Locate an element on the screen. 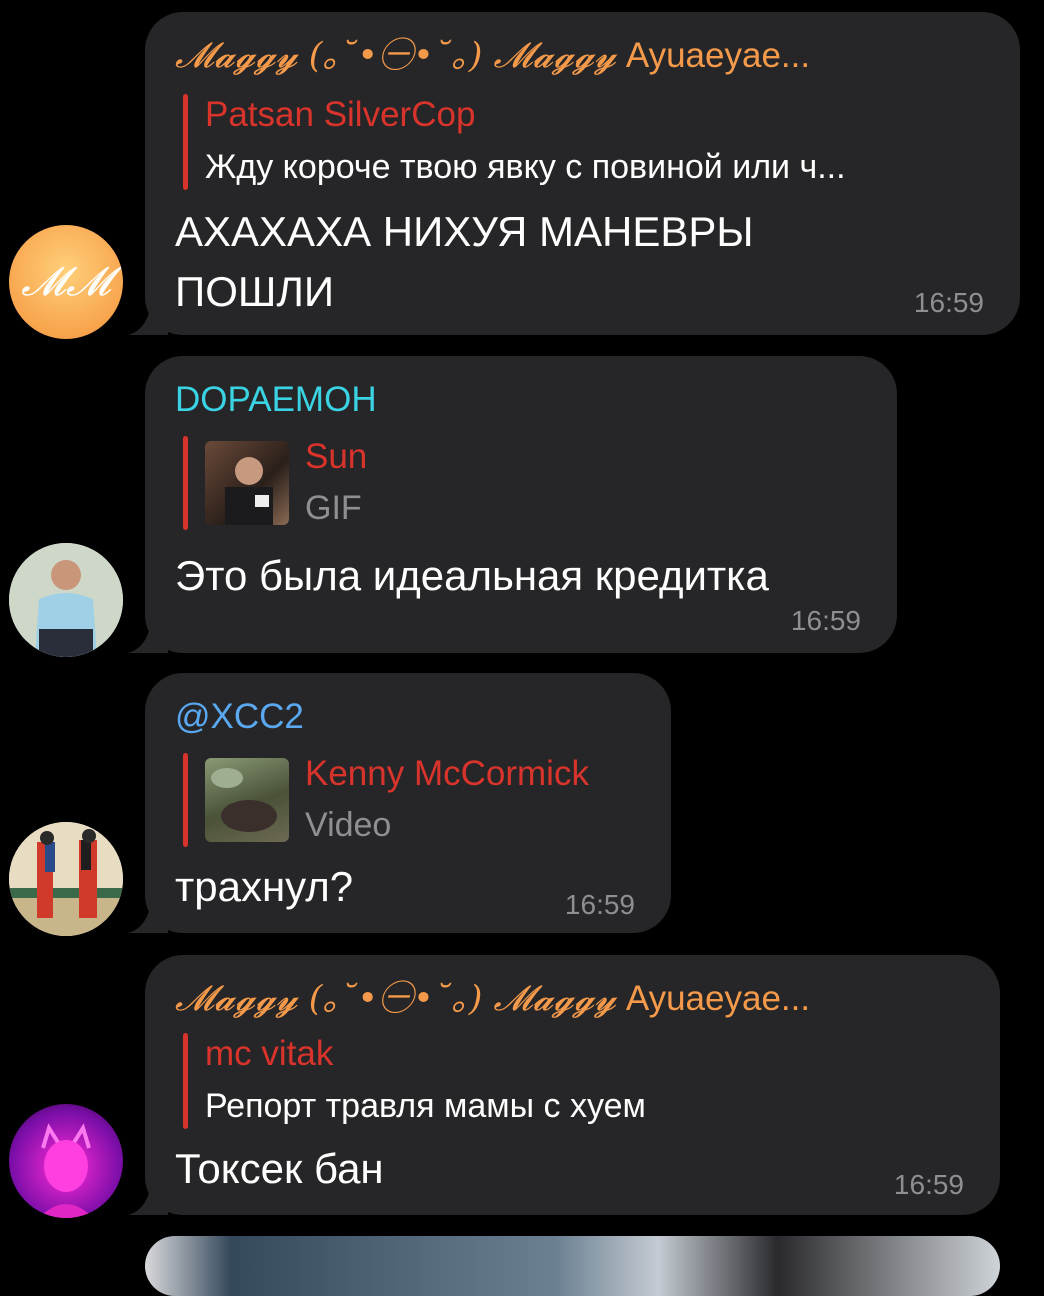 The image size is (1044, 1296). message-text: АХАХАХА НИХУЯ МАНЕВРЫ ПОШЛИ is located at coordinates (464, 261).